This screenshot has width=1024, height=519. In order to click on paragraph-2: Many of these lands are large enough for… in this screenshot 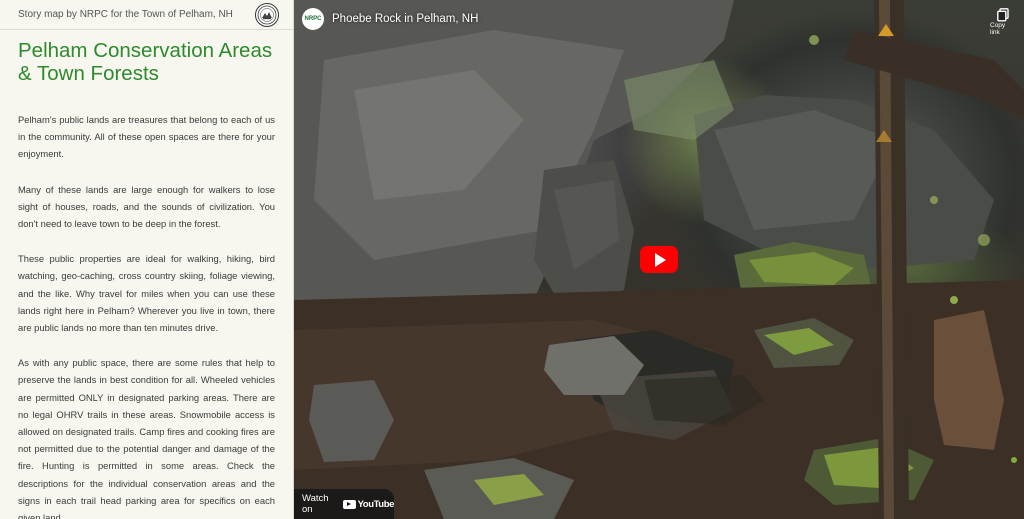, I will do `click(146, 206)`.